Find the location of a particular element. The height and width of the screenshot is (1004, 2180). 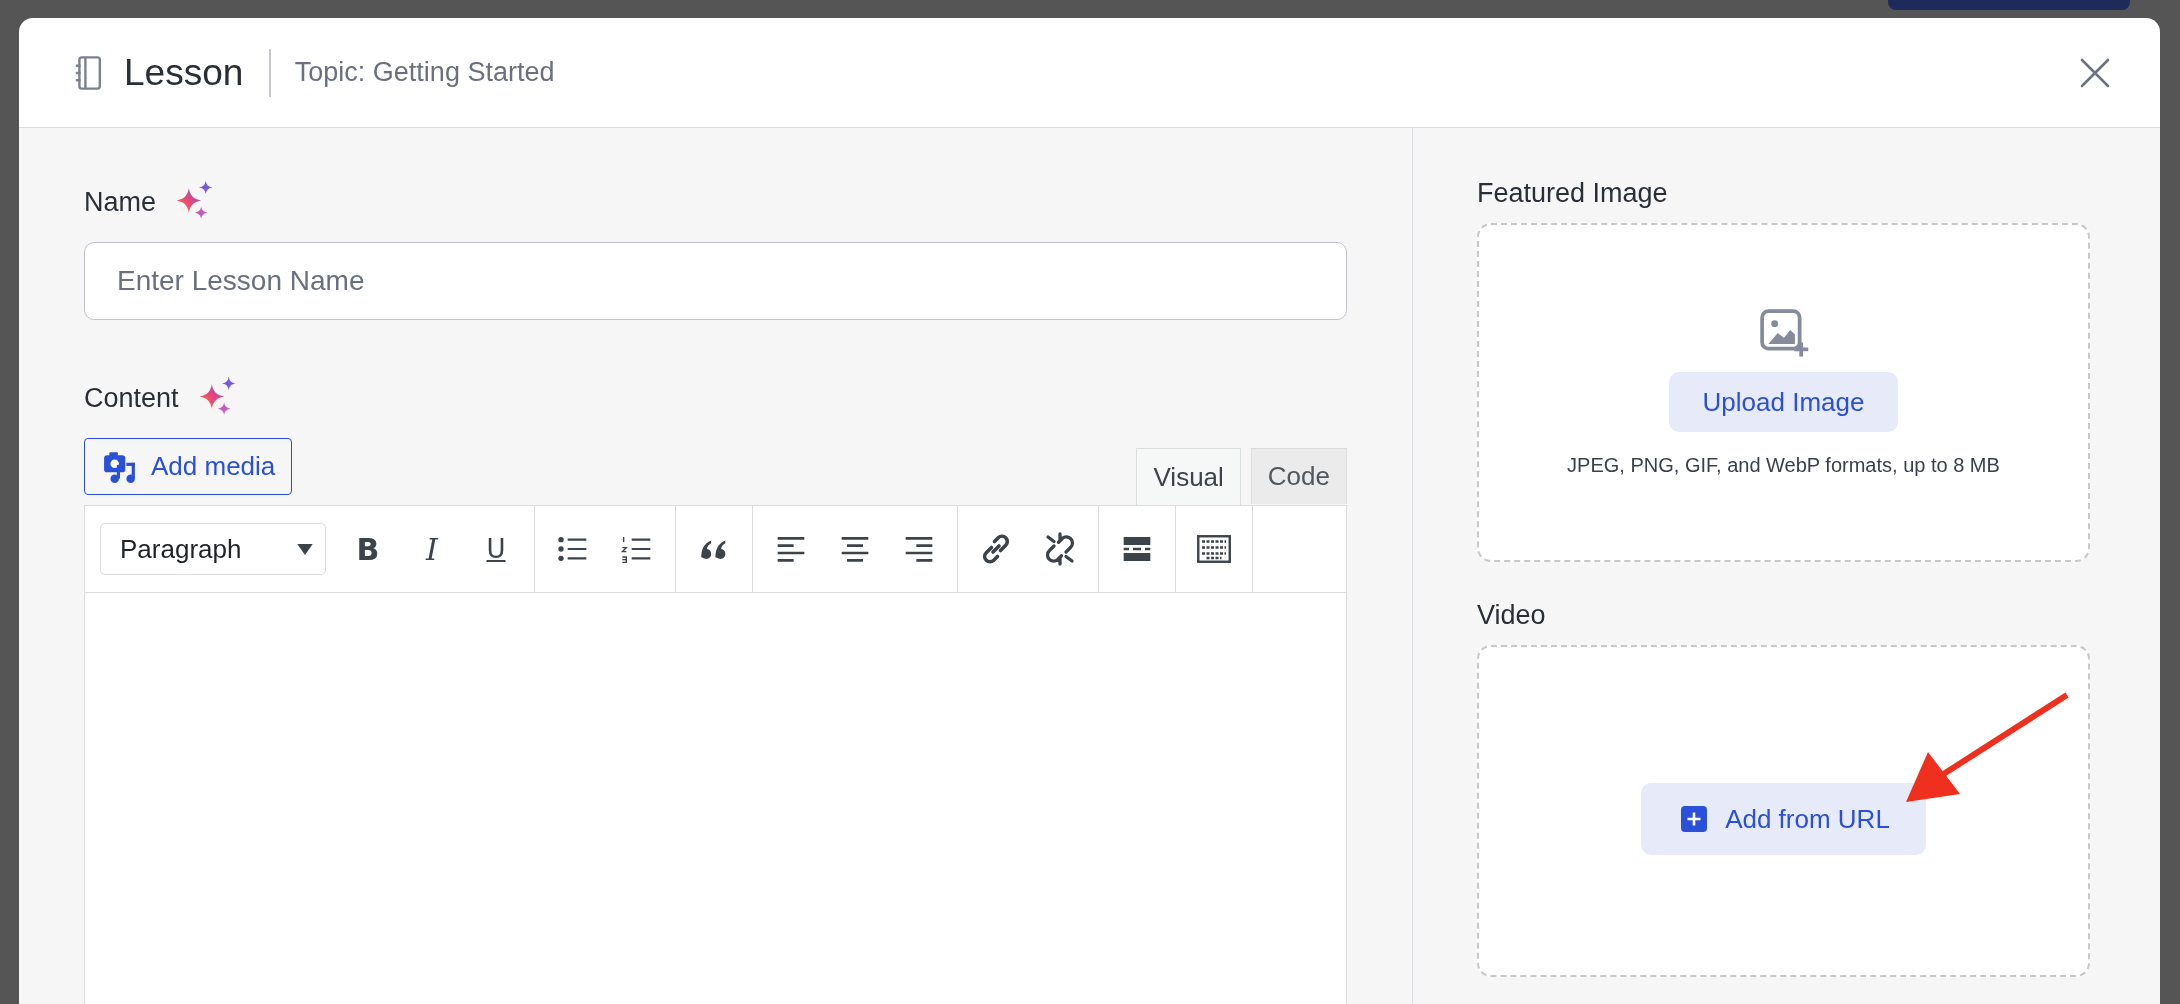

plus-icon is located at coordinates (1694, 819).